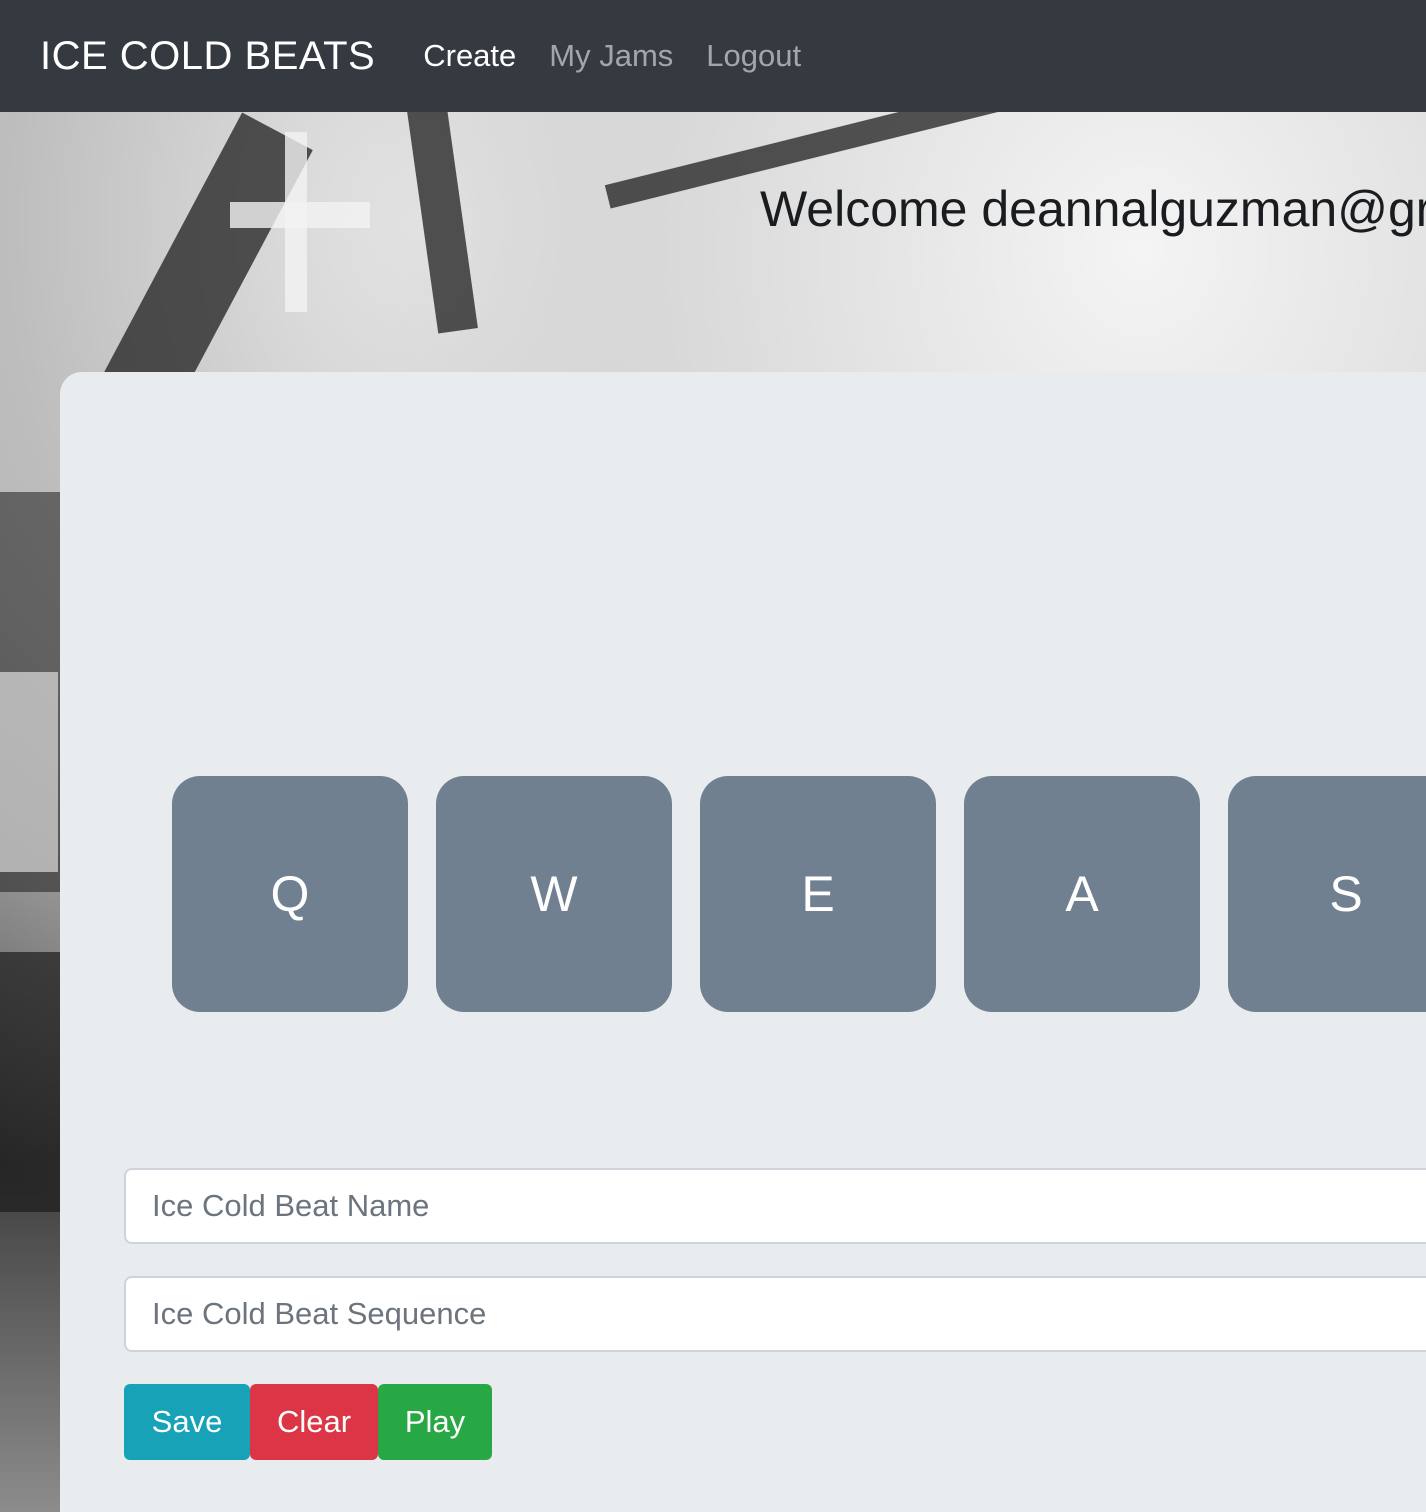 Image resolution: width=1426 pixels, height=1512 pixels. What do you see at coordinates (753, 56) in the screenshot?
I see `nav-link-logout: Logout` at bounding box center [753, 56].